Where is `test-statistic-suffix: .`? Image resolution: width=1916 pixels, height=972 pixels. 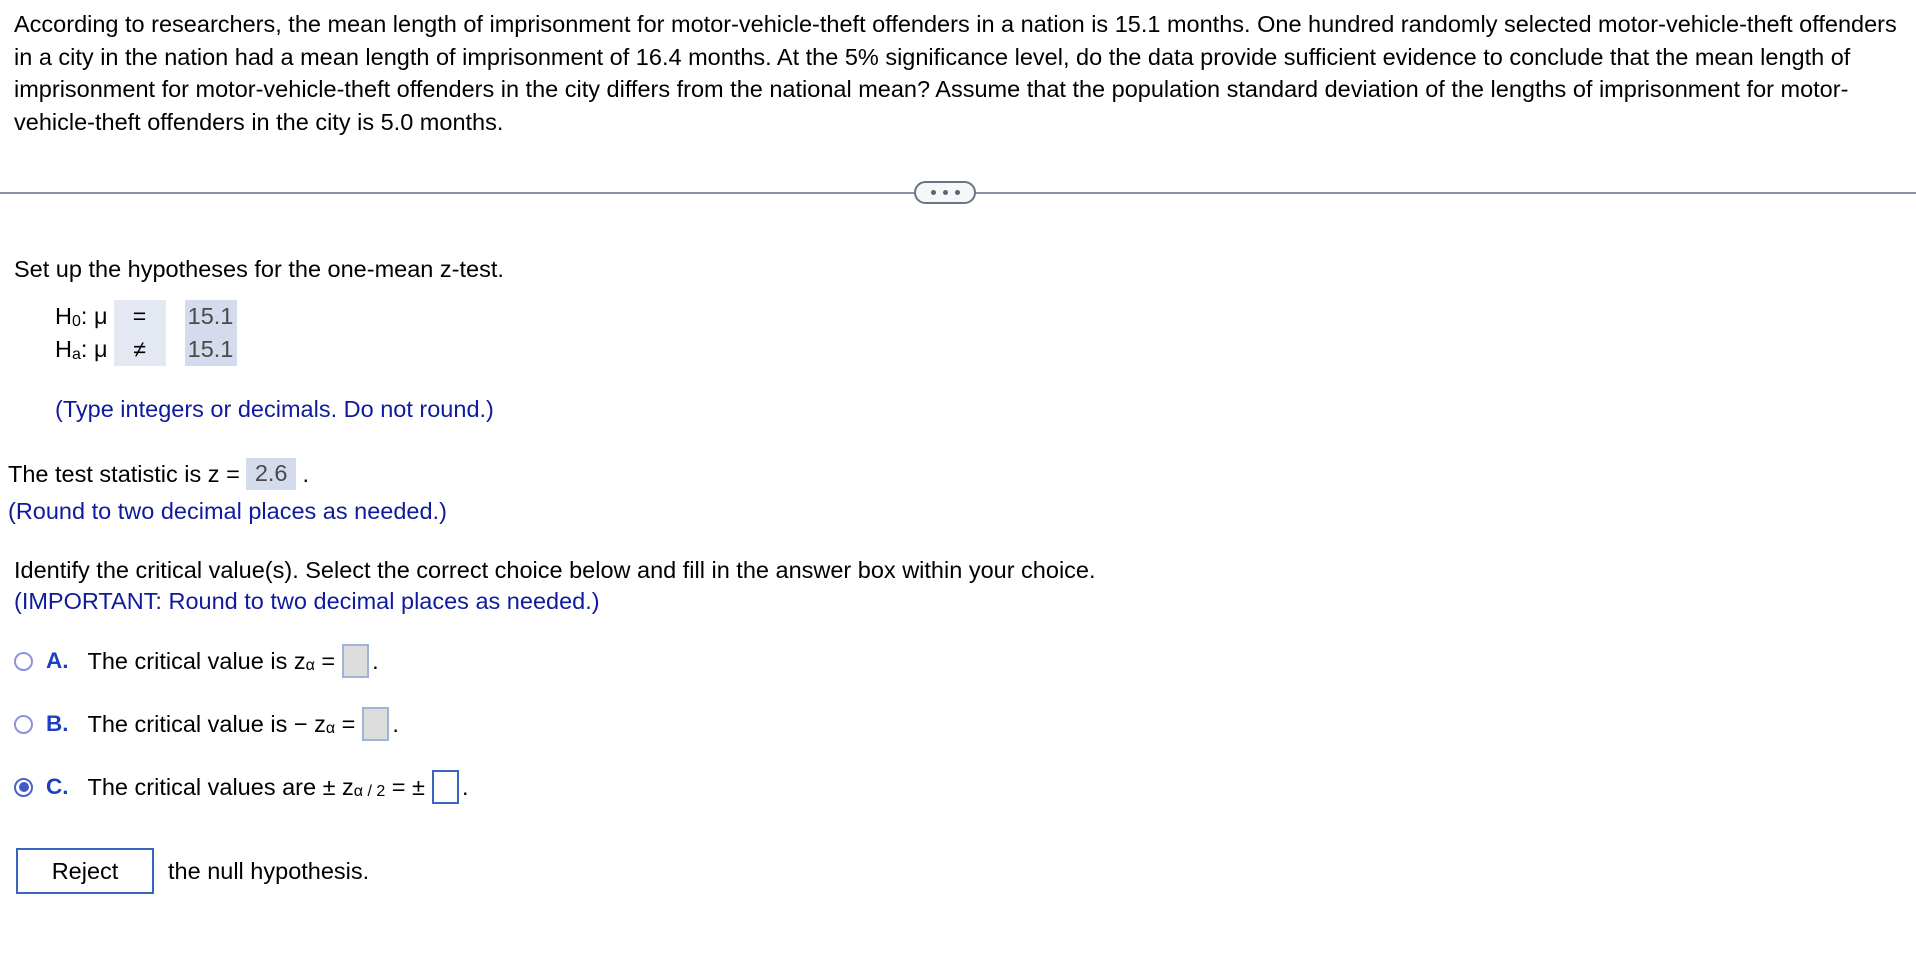 test-statistic-suffix: . is located at coordinates (306, 473).